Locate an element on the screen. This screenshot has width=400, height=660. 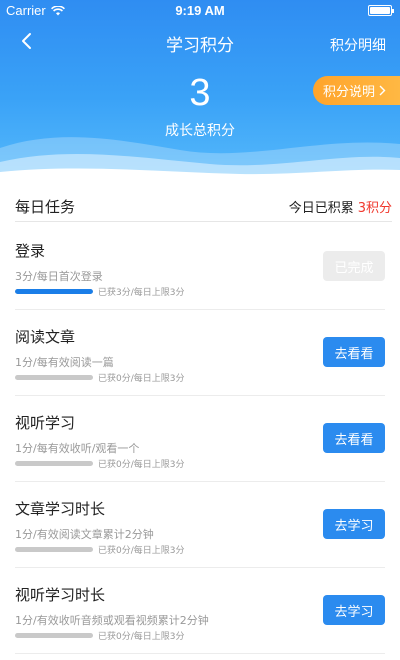
task-read-article: 阅读文章 1分/每有效阅读一篇 已获0分/每日上限3分 去看看 is located at coordinates (200, 353).